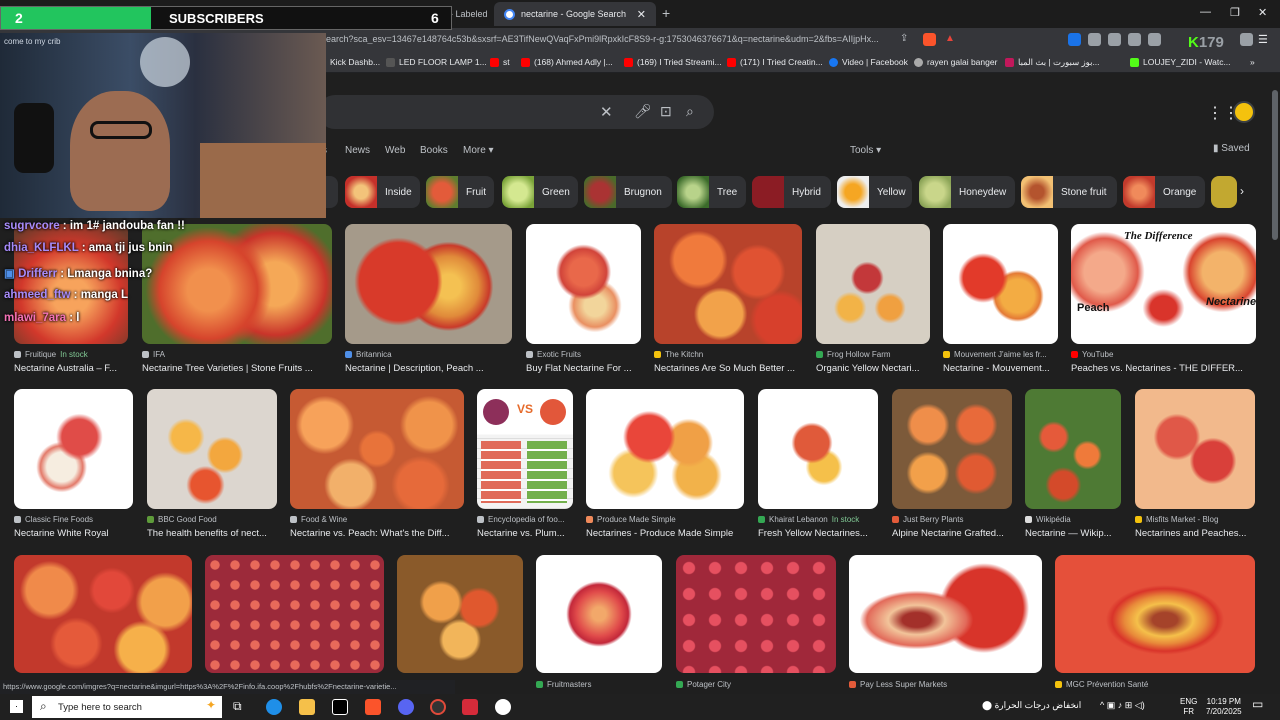  What do you see at coordinates (666, 13) in the screenshot?
I see `new-tab-icon: +` at bounding box center [666, 13].